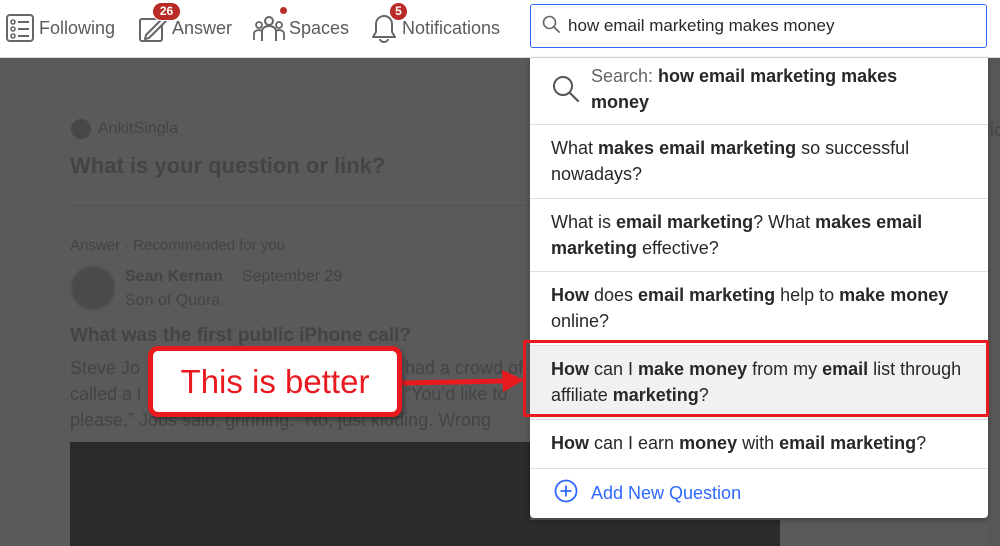 This screenshot has height=546, width=1000. Describe the element at coordinates (759, 493) in the screenshot. I see `add-new-question-button: Add New Question` at that location.